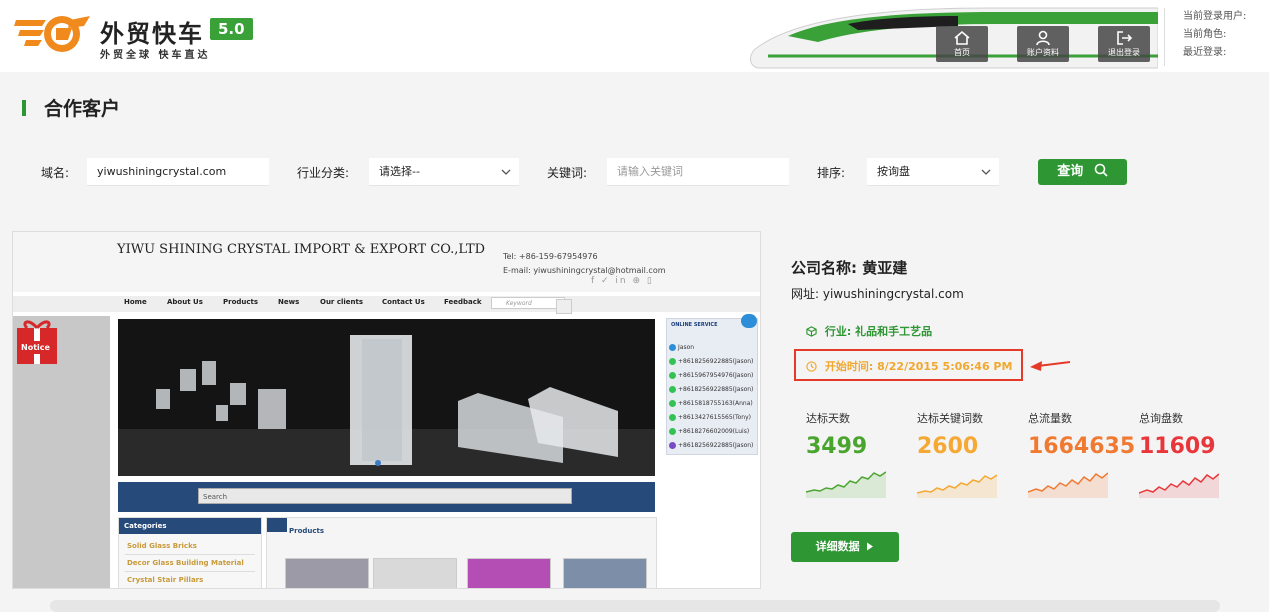 This screenshot has height=612, width=1269. I want to click on start-time: 开始时间: 8/22/2015 5:06:46 PM, so click(909, 366).